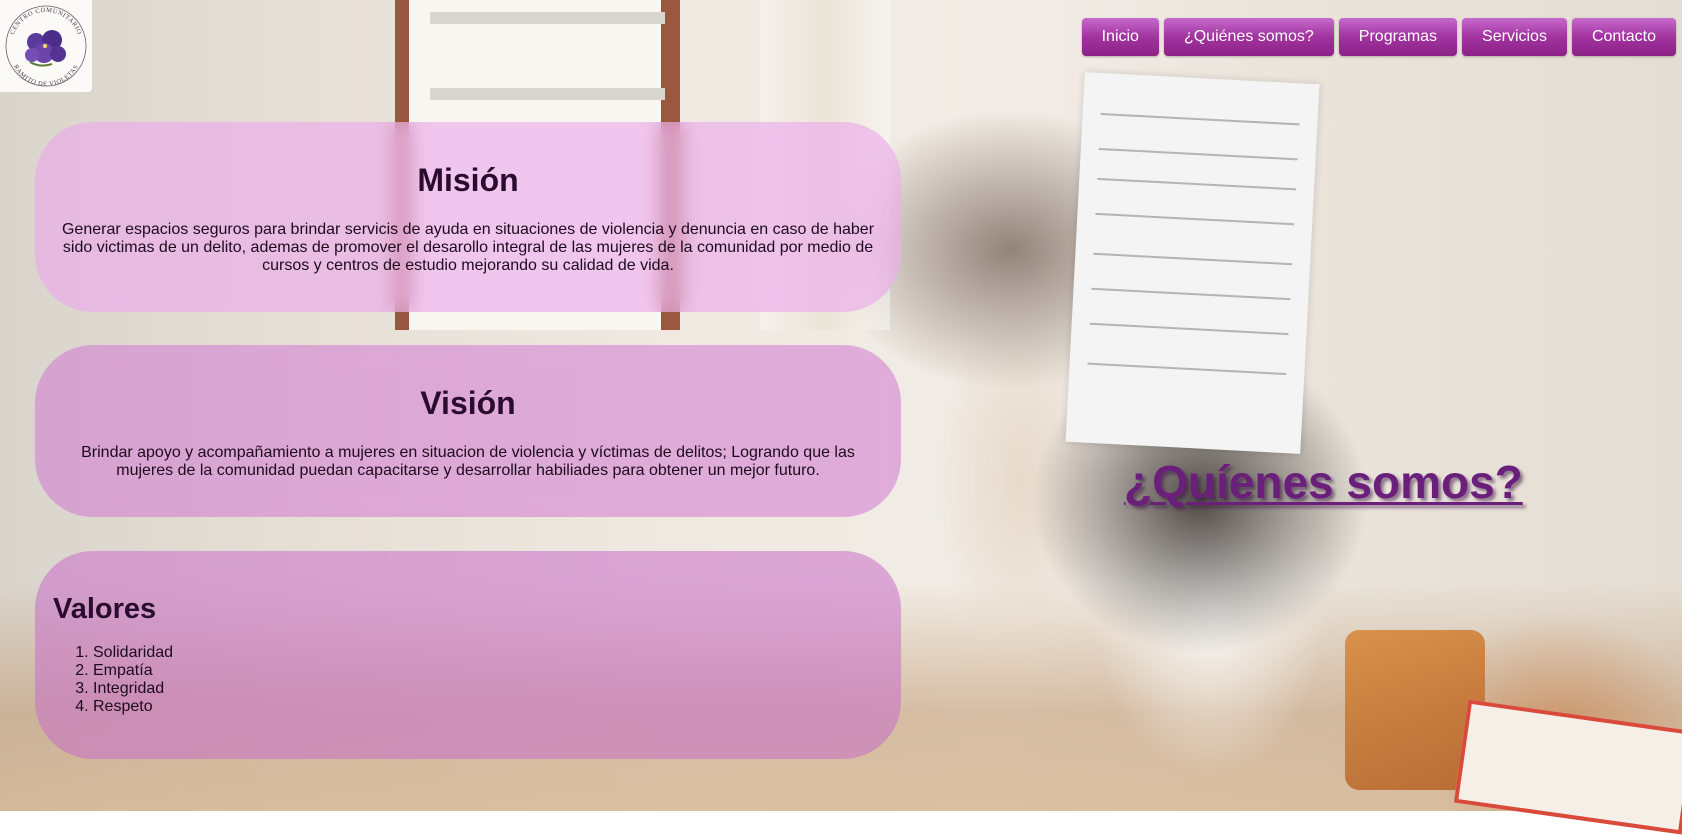 Image resolution: width=1682 pixels, height=835 pixels. What do you see at coordinates (1623, 37) in the screenshot?
I see `nav-contacto: Contacto` at bounding box center [1623, 37].